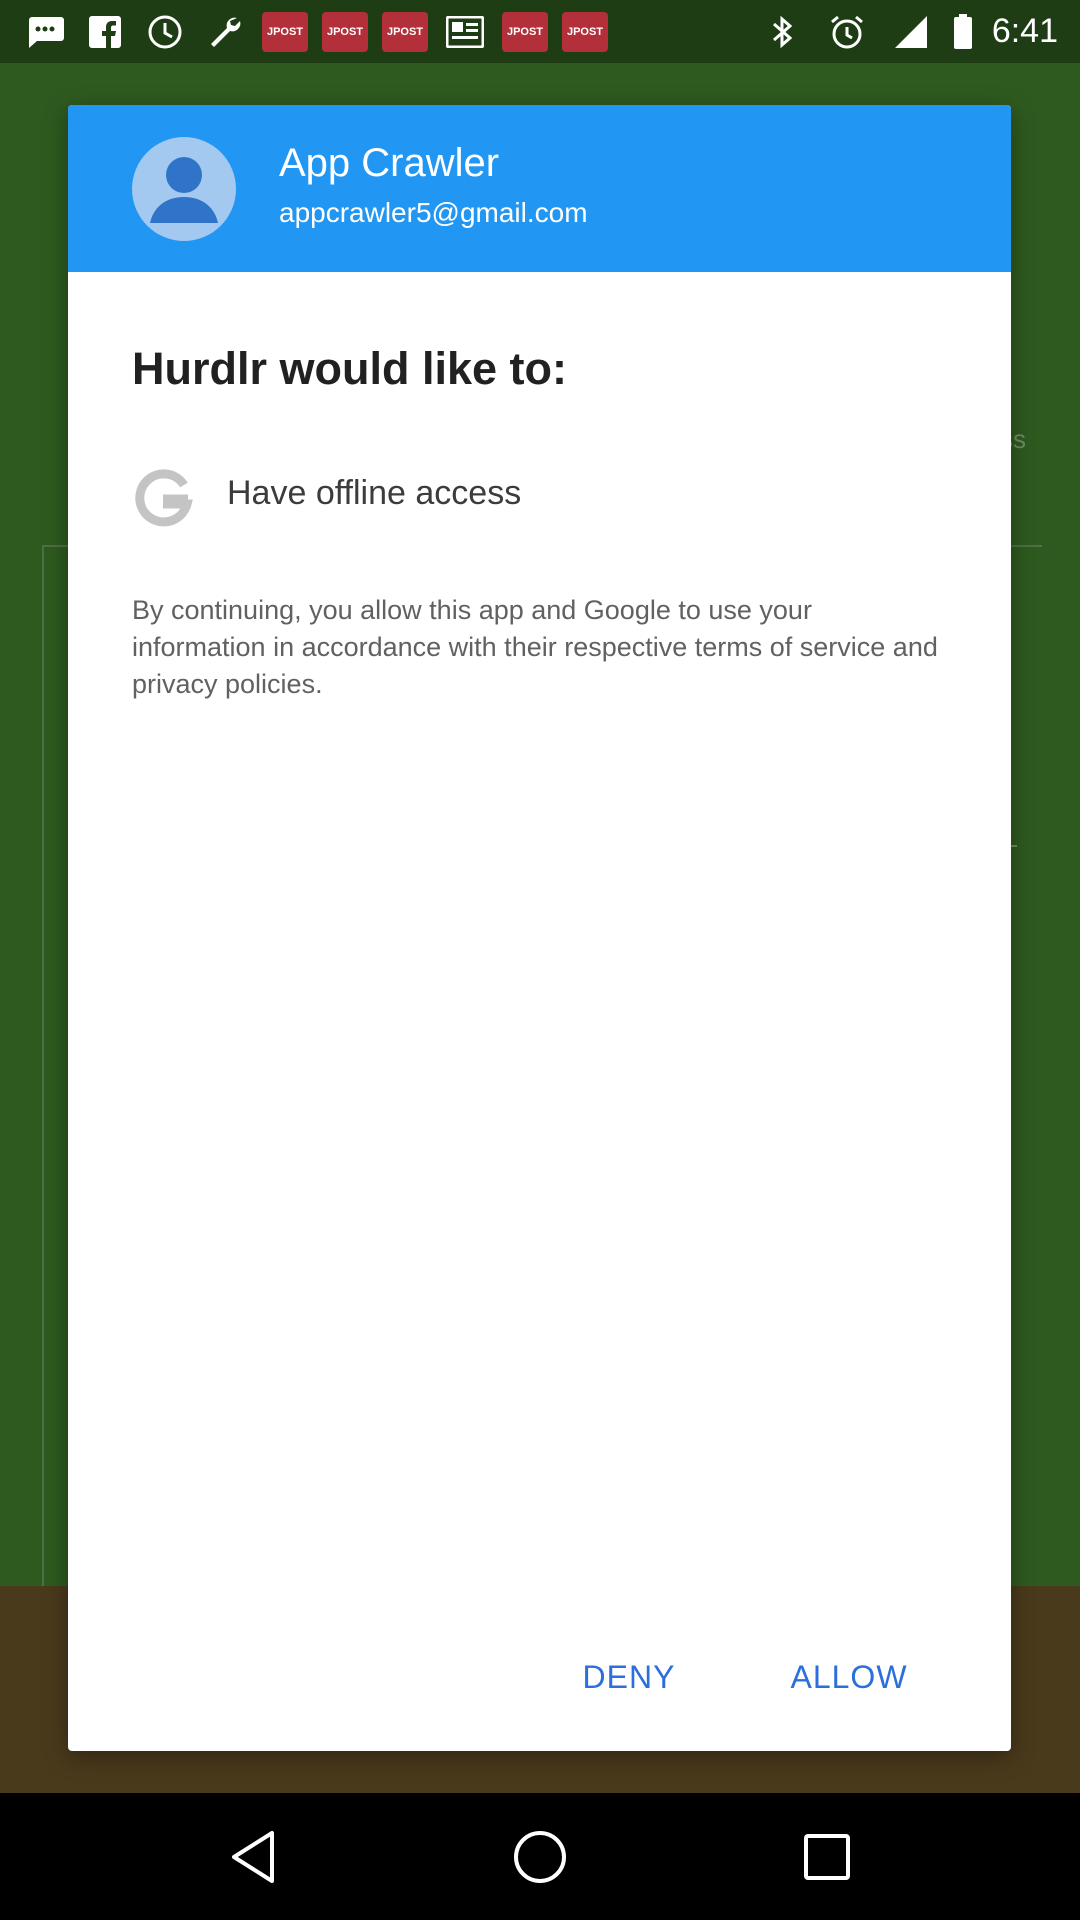 This screenshot has height=1920, width=1080. I want to click on signal-icon, so click(911, 32).